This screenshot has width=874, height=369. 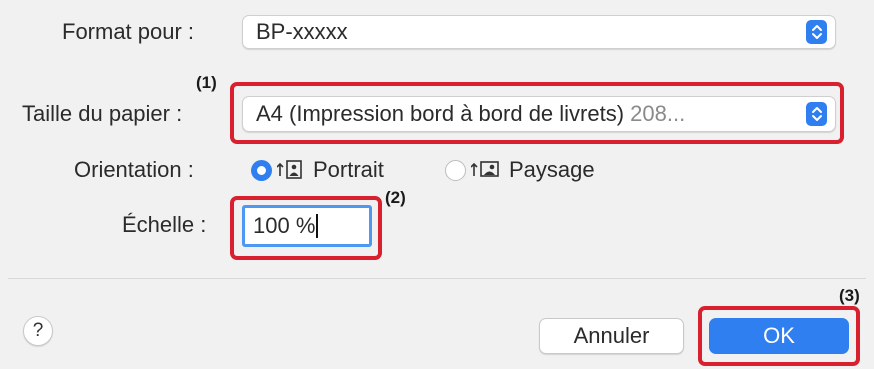 What do you see at coordinates (38, 331) in the screenshot?
I see `help-button: ?` at bounding box center [38, 331].